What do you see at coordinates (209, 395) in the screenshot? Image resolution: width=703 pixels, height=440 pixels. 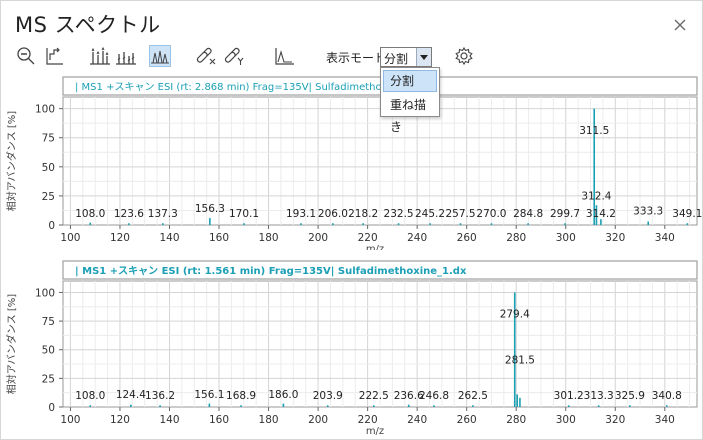 I see `peak-label: 156.1` at bounding box center [209, 395].